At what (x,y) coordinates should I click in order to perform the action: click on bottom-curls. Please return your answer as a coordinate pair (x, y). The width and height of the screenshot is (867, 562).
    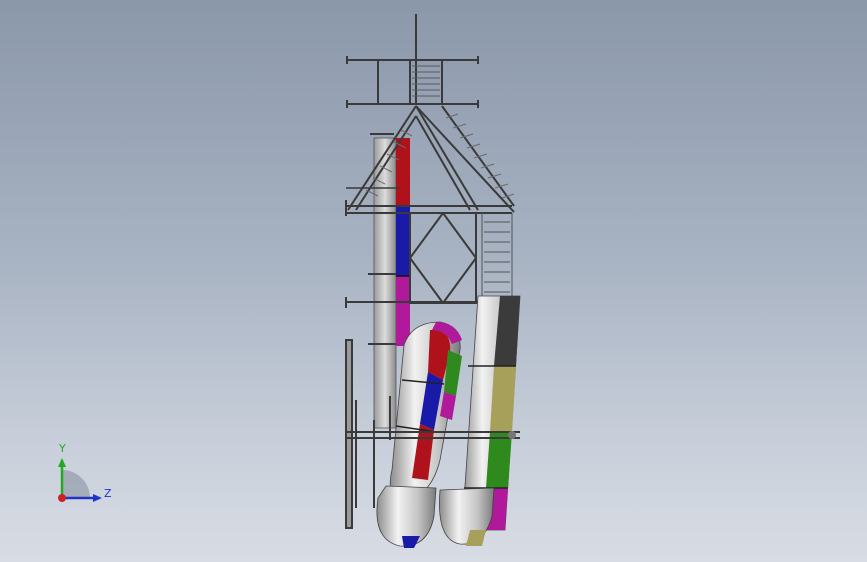
    Looking at the image, I should click on (435, 516).